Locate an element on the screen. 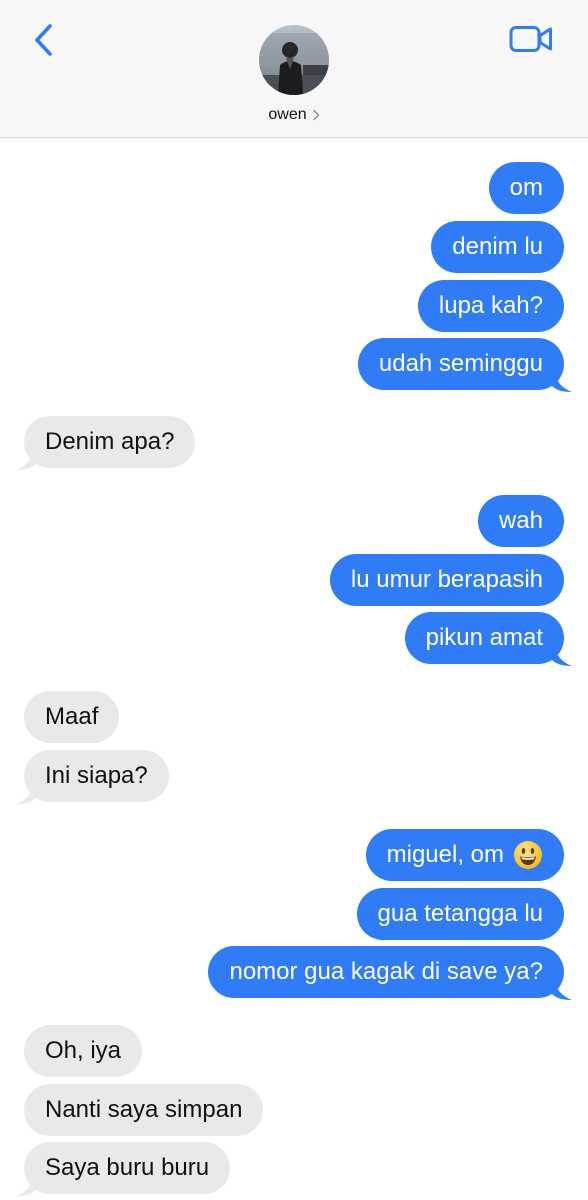 The height and width of the screenshot is (1200, 588). message-text: miguel, om is located at coordinates (445, 854).